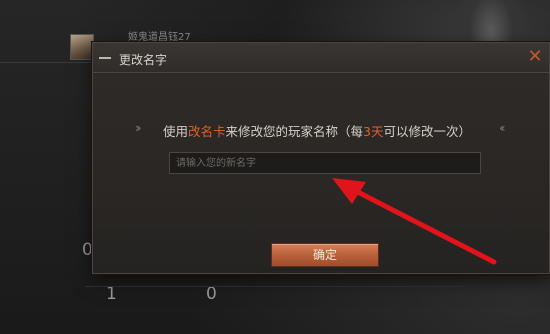 Image resolution: width=550 pixels, height=334 pixels. Describe the element at coordinates (211, 294) in the screenshot. I see `stat-value: 0` at that location.